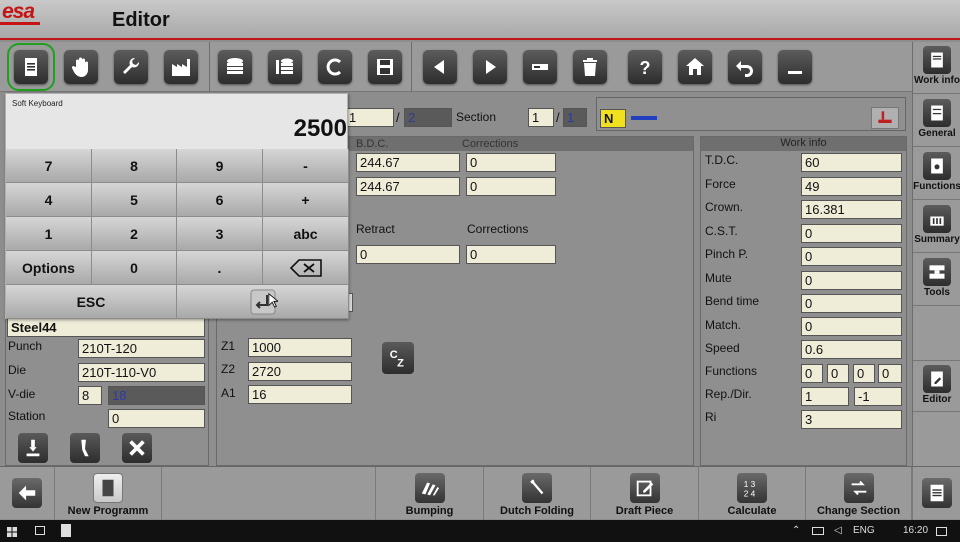 This screenshot has width=960, height=542. Describe the element at coordinates (90, 395) in the screenshot. I see `vdie-field-a: 8` at that location.